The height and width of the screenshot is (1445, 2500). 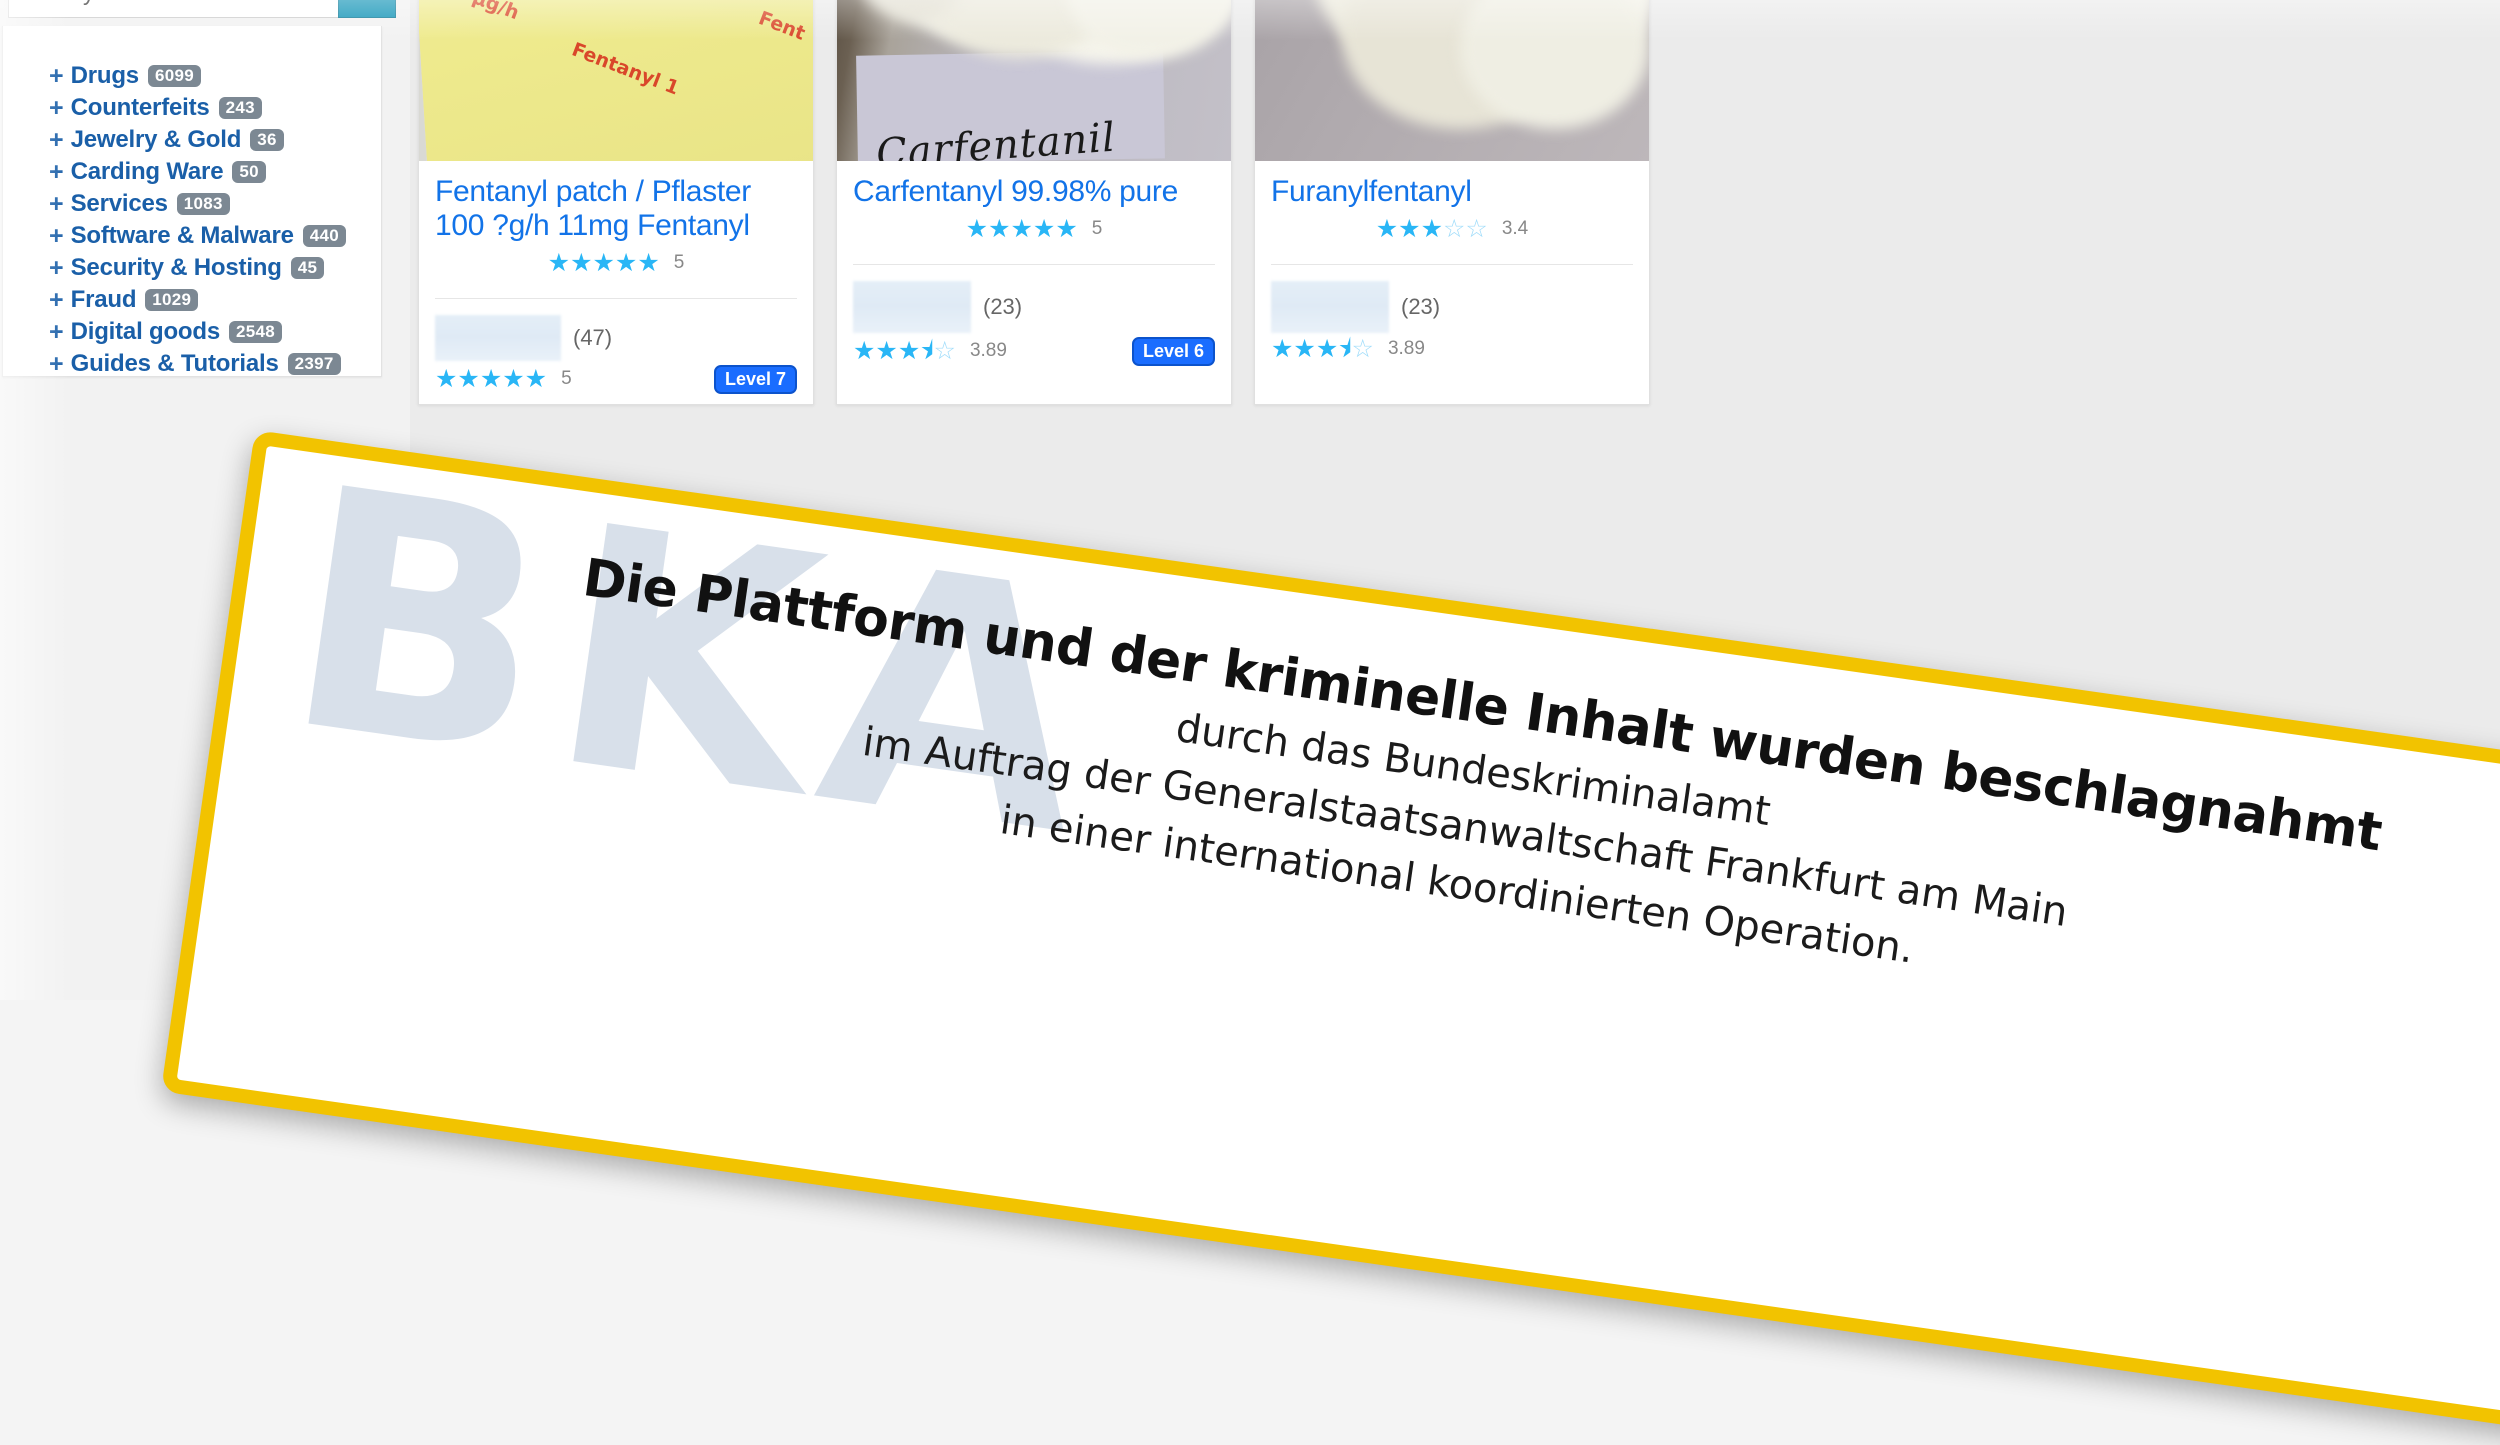 I want to click on sidebar-item-guides-tutorials: + Guides & Tutorials 2397, so click(x=197, y=364).